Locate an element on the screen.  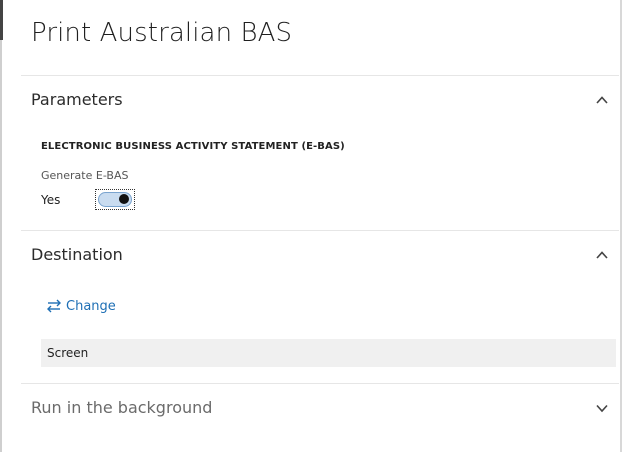
window-edge-accent is located at coordinates (1, 20).